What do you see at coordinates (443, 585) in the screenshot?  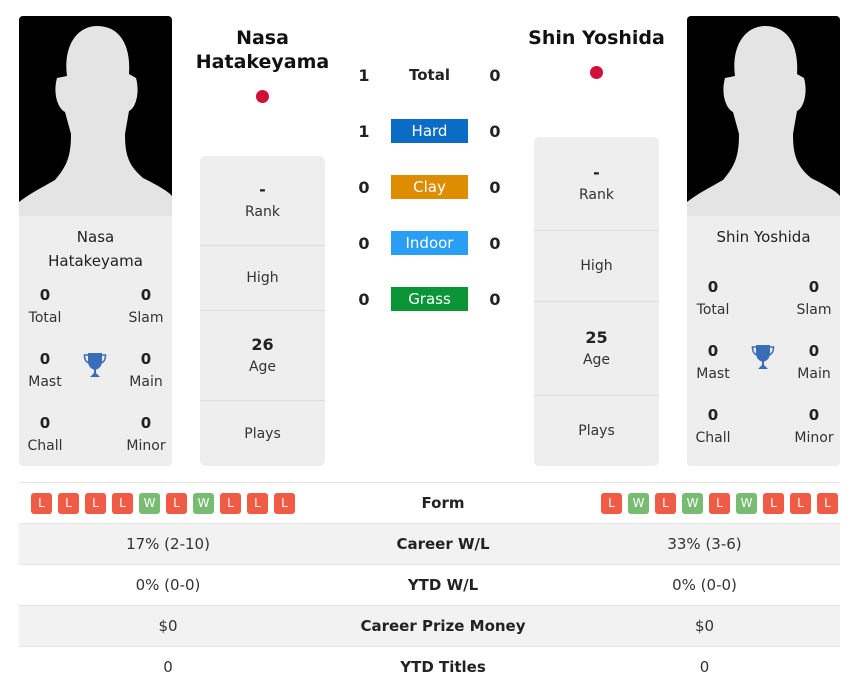 I see `ytd-wl-label: YTD W/L` at bounding box center [443, 585].